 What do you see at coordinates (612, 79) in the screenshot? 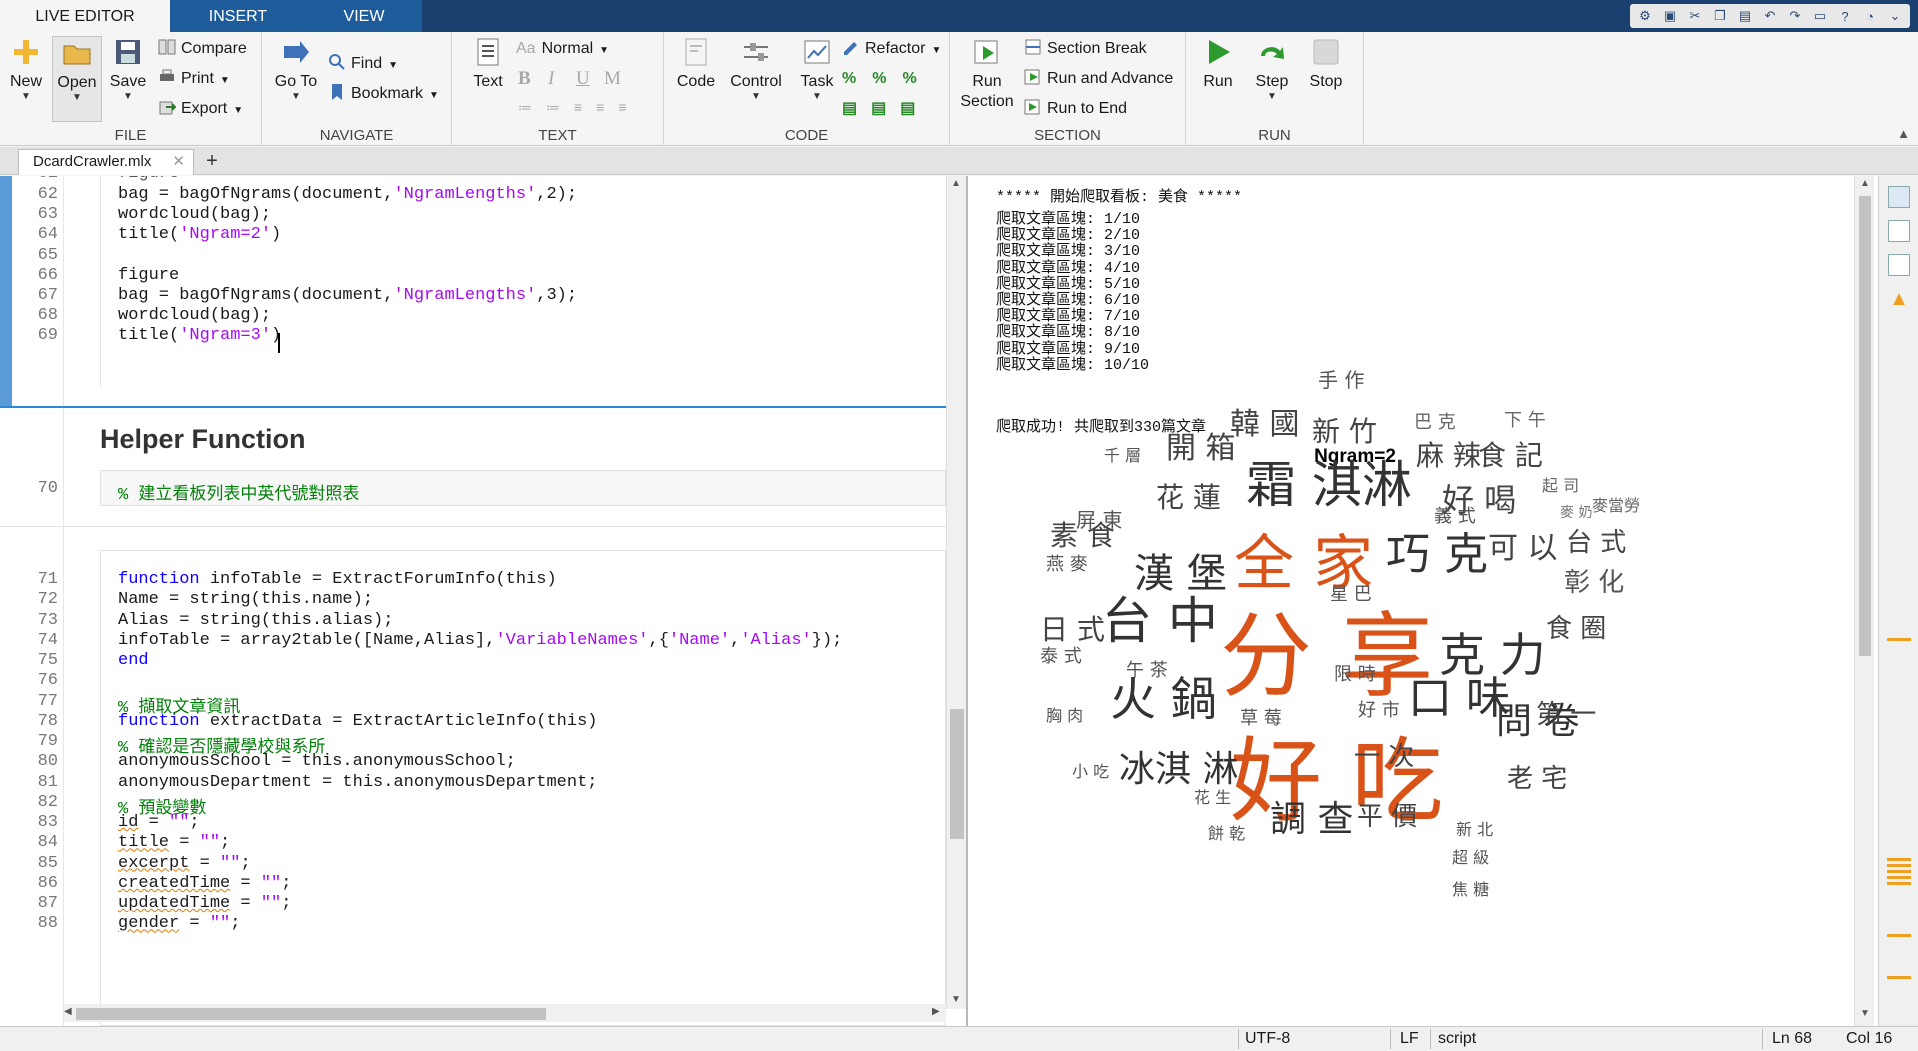
I see `monospace-button: M` at bounding box center [612, 79].